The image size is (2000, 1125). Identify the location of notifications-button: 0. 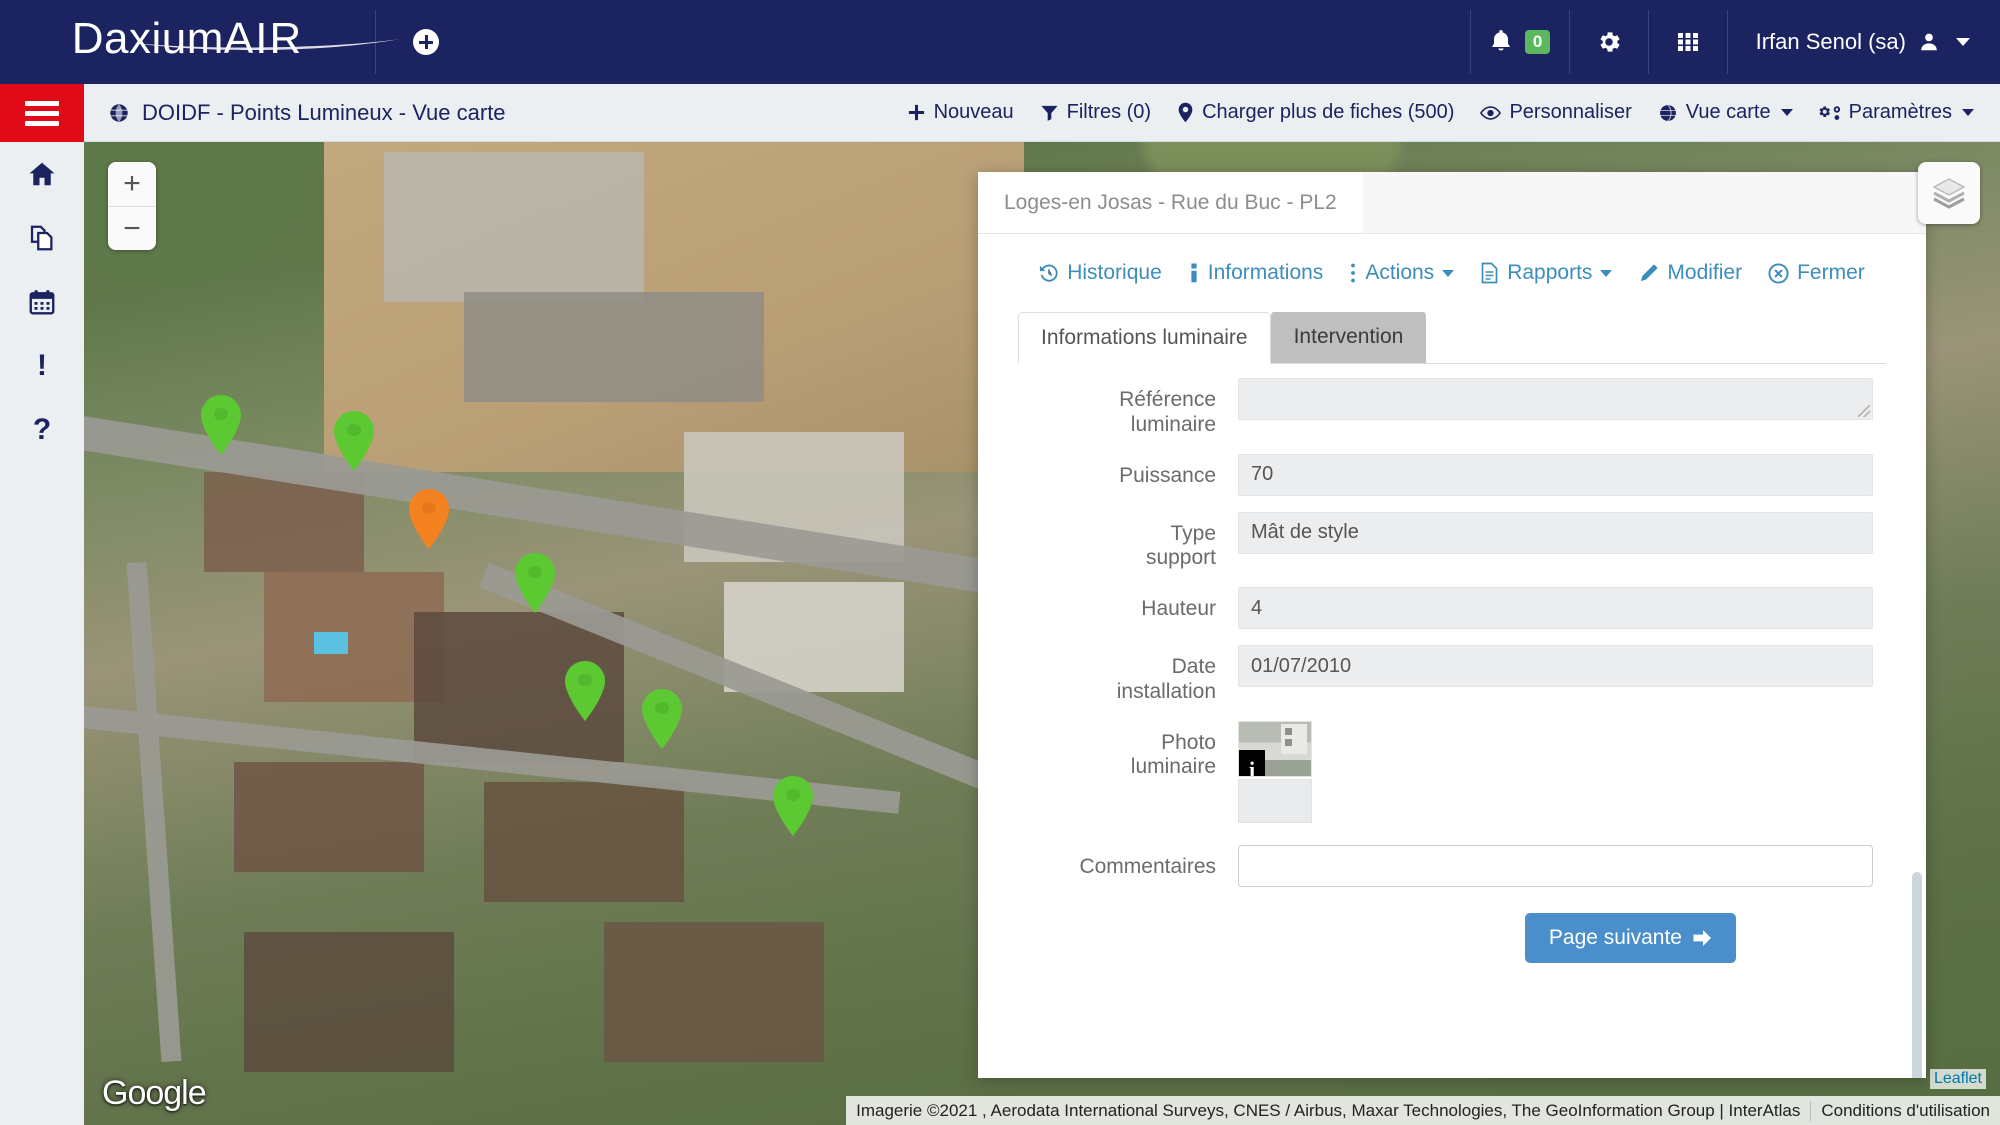
(1520, 42).